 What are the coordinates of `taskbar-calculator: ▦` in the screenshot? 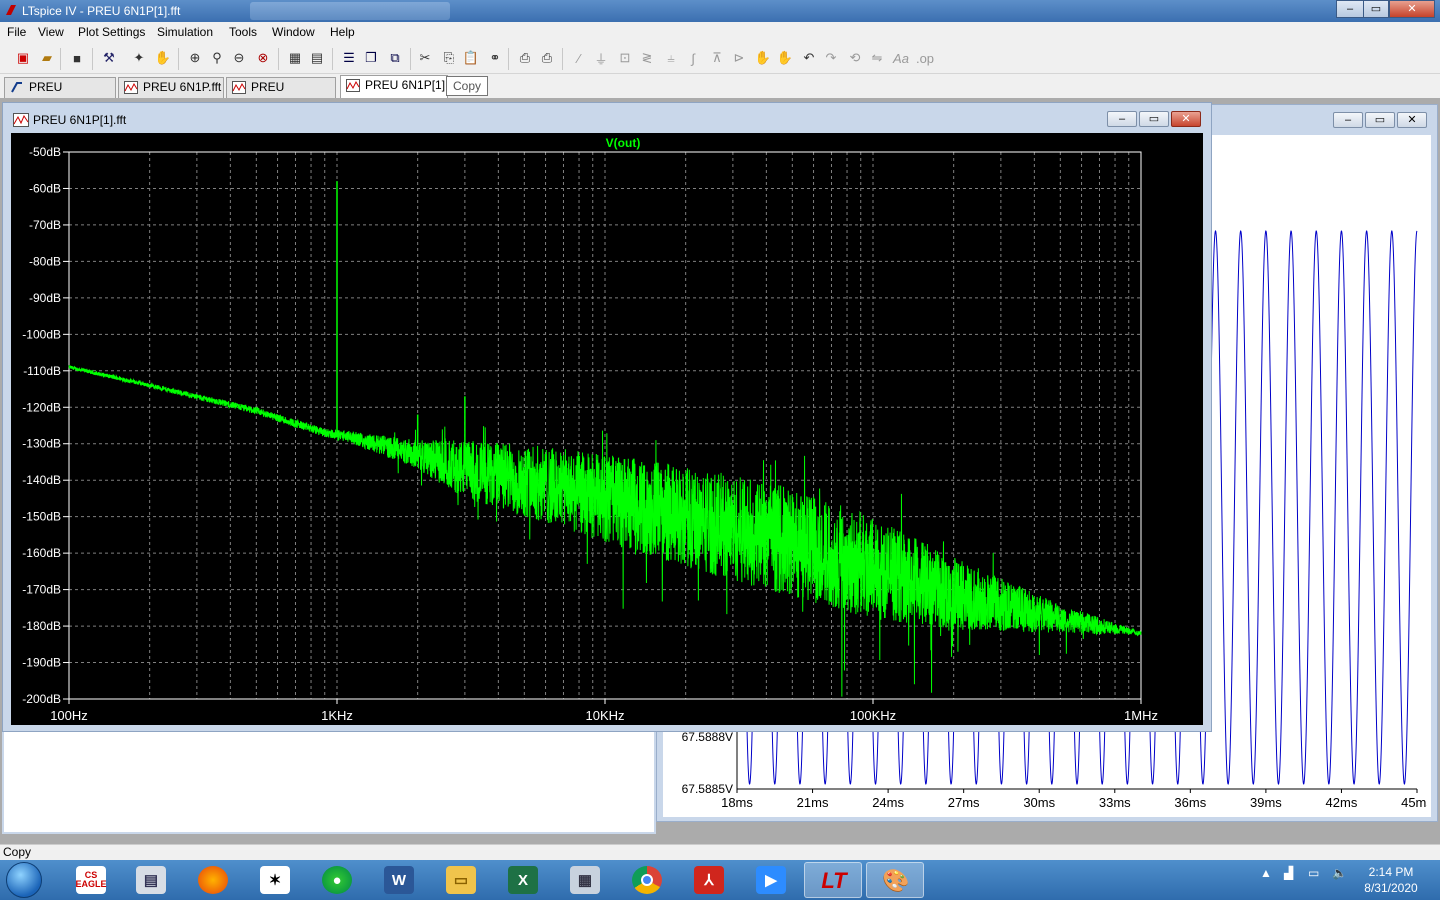 It's located at (585, 880).